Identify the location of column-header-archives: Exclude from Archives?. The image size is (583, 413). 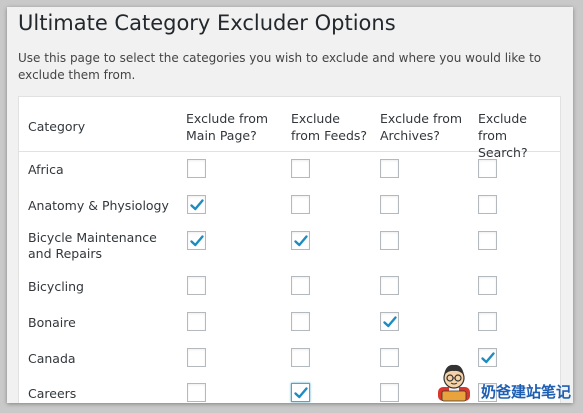
(421, 127).